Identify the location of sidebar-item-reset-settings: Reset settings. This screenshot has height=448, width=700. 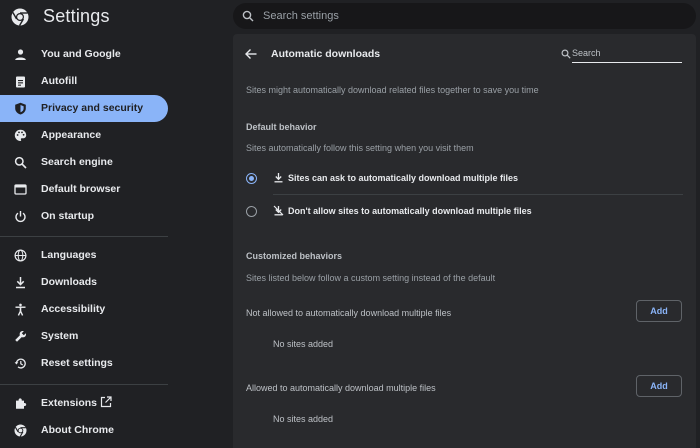
(84, 363).